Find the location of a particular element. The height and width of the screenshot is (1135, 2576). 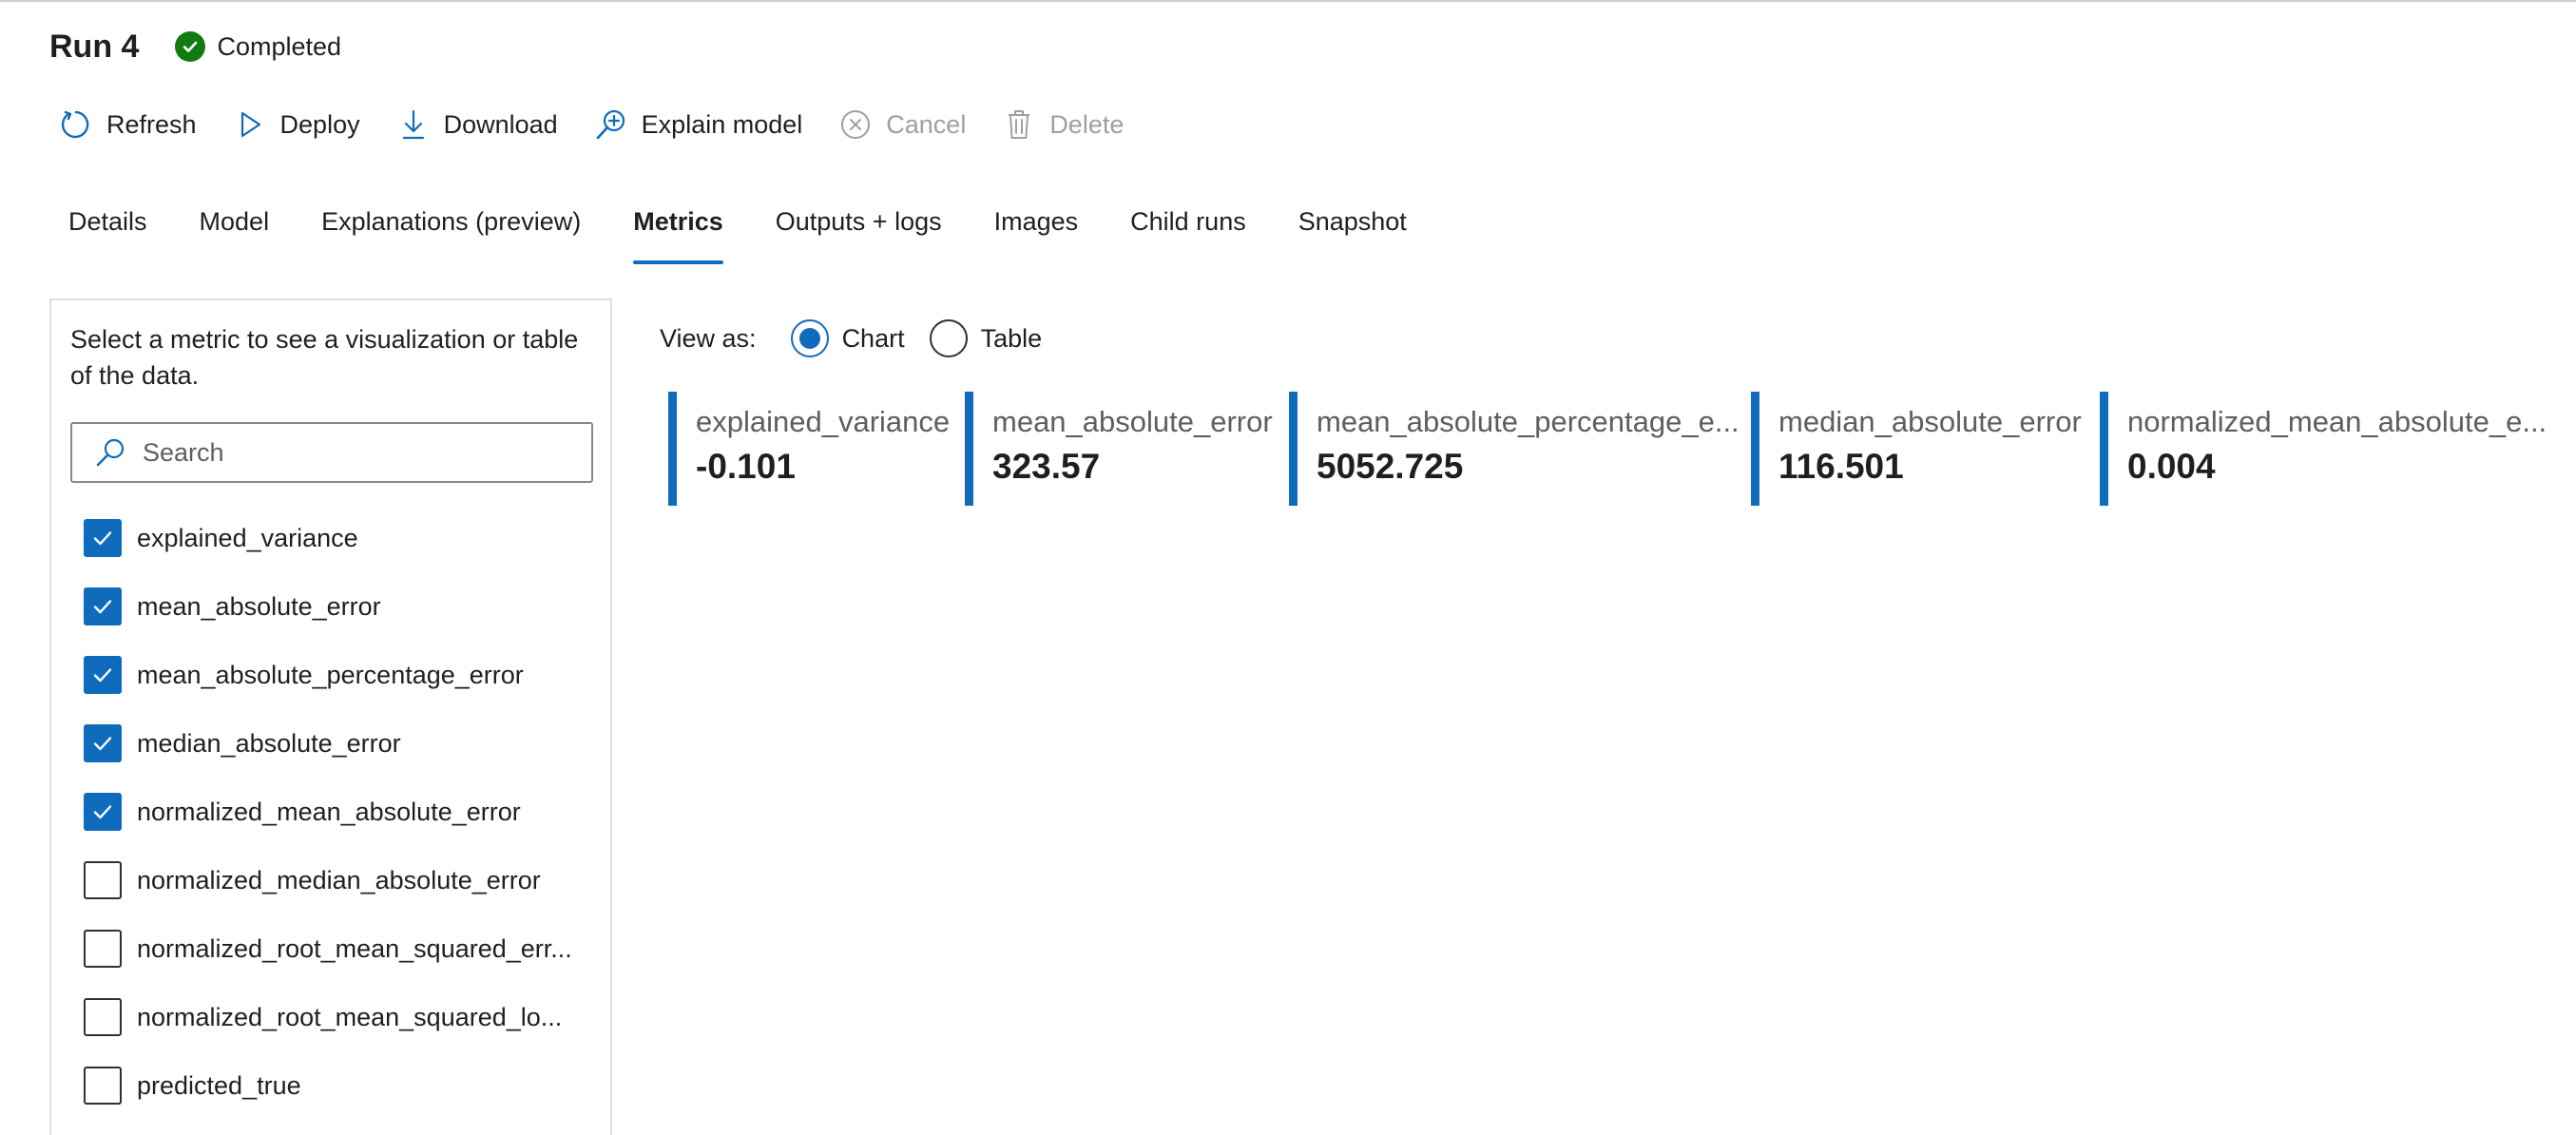

metric-item: normalized_median_absolute_error is located at coordinates (328, 880).